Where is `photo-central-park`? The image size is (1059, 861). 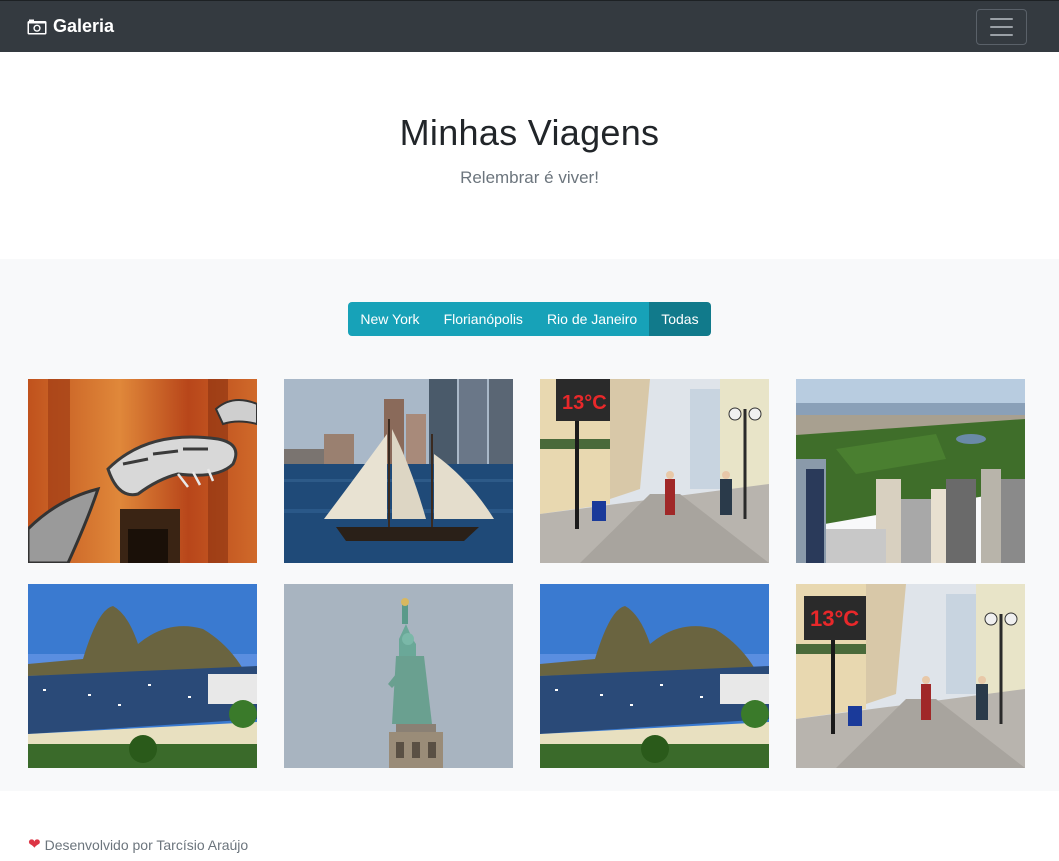
photo-central-park is located at coordinates (910, 471).